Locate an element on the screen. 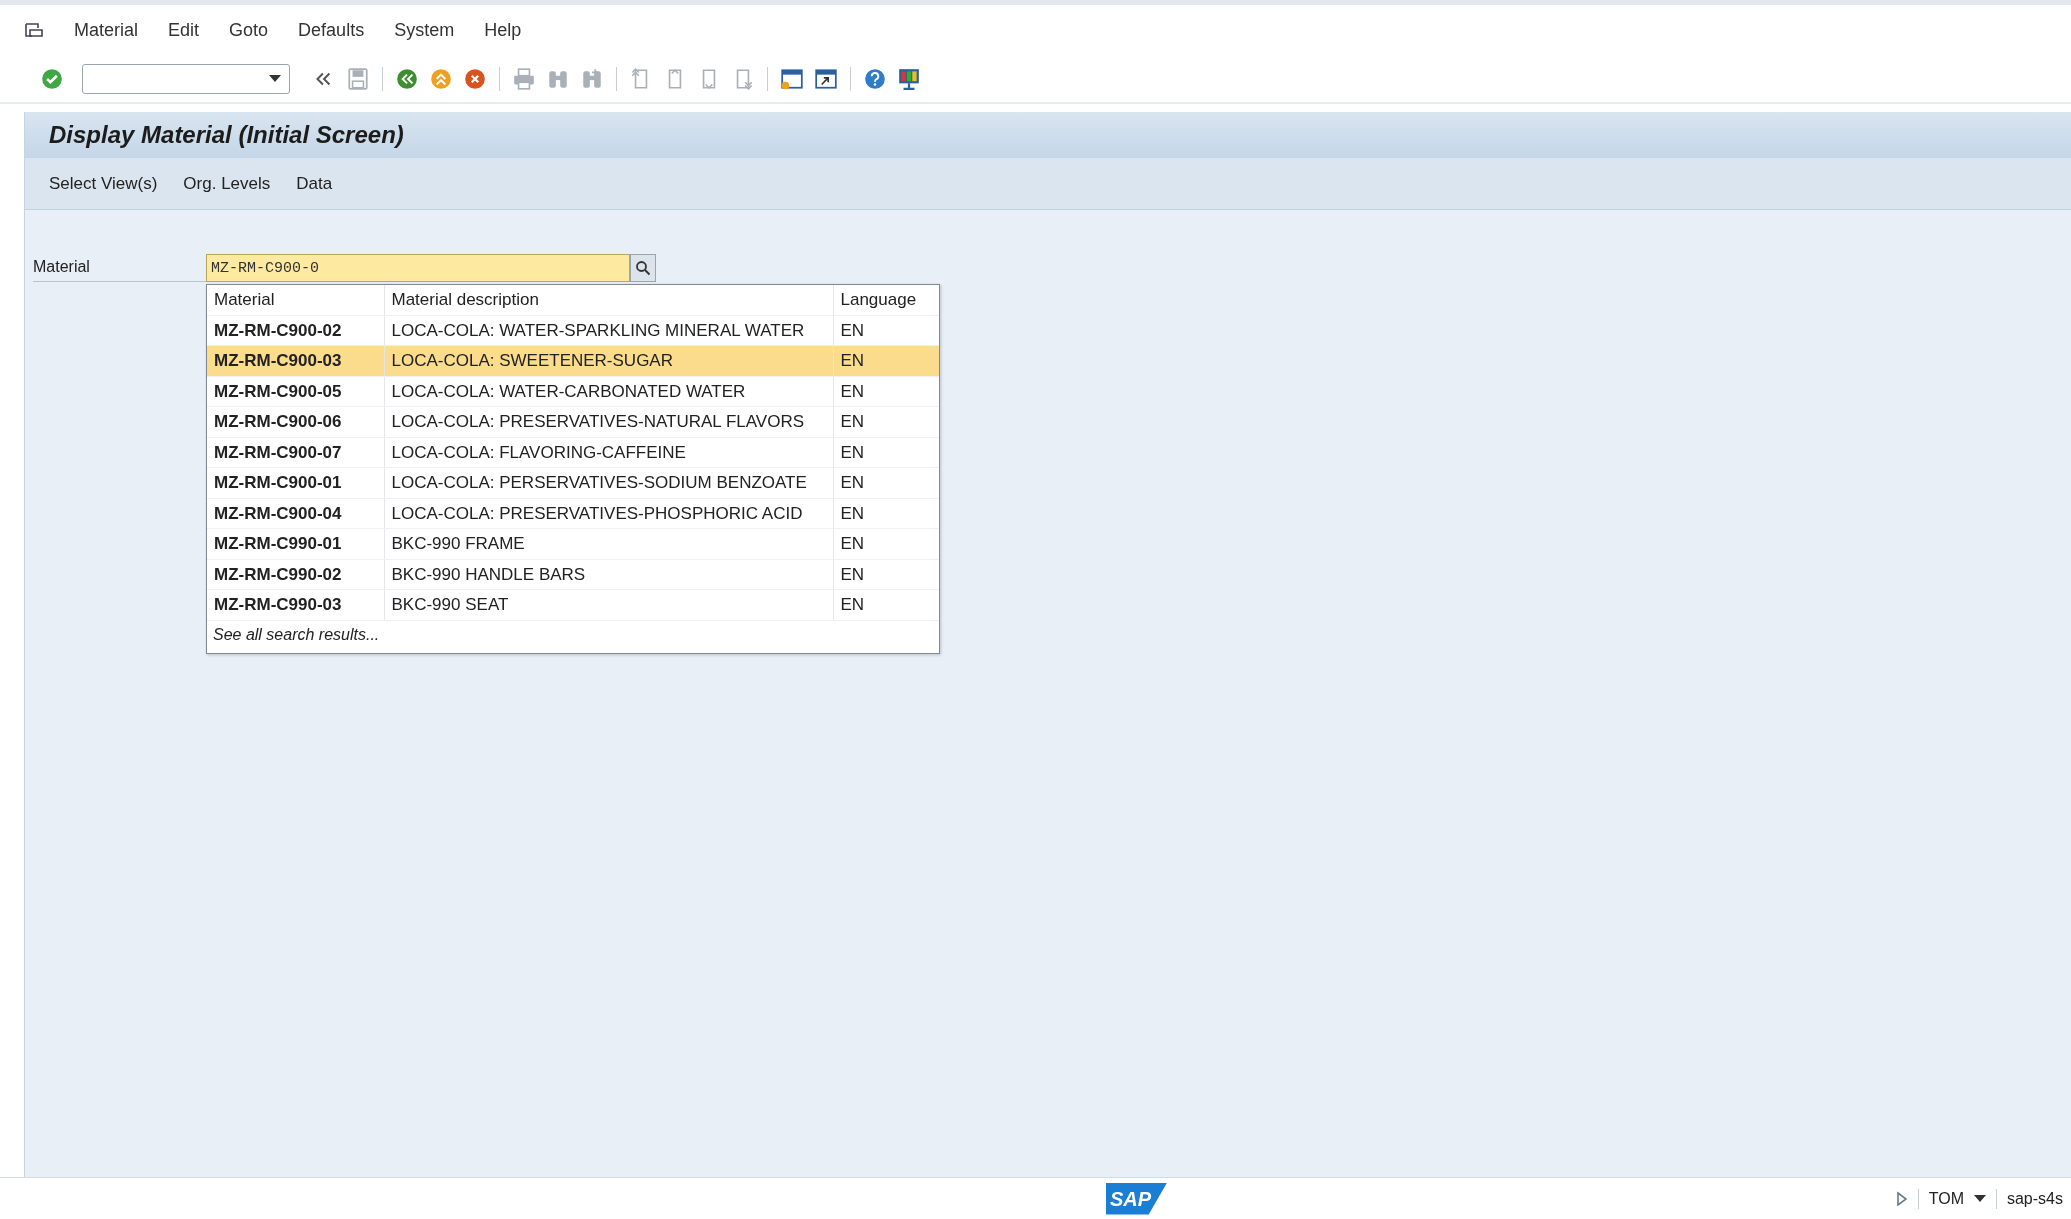 This screenshot has height=1219, width=2071. search-icon is located at coordinates (643, 268).